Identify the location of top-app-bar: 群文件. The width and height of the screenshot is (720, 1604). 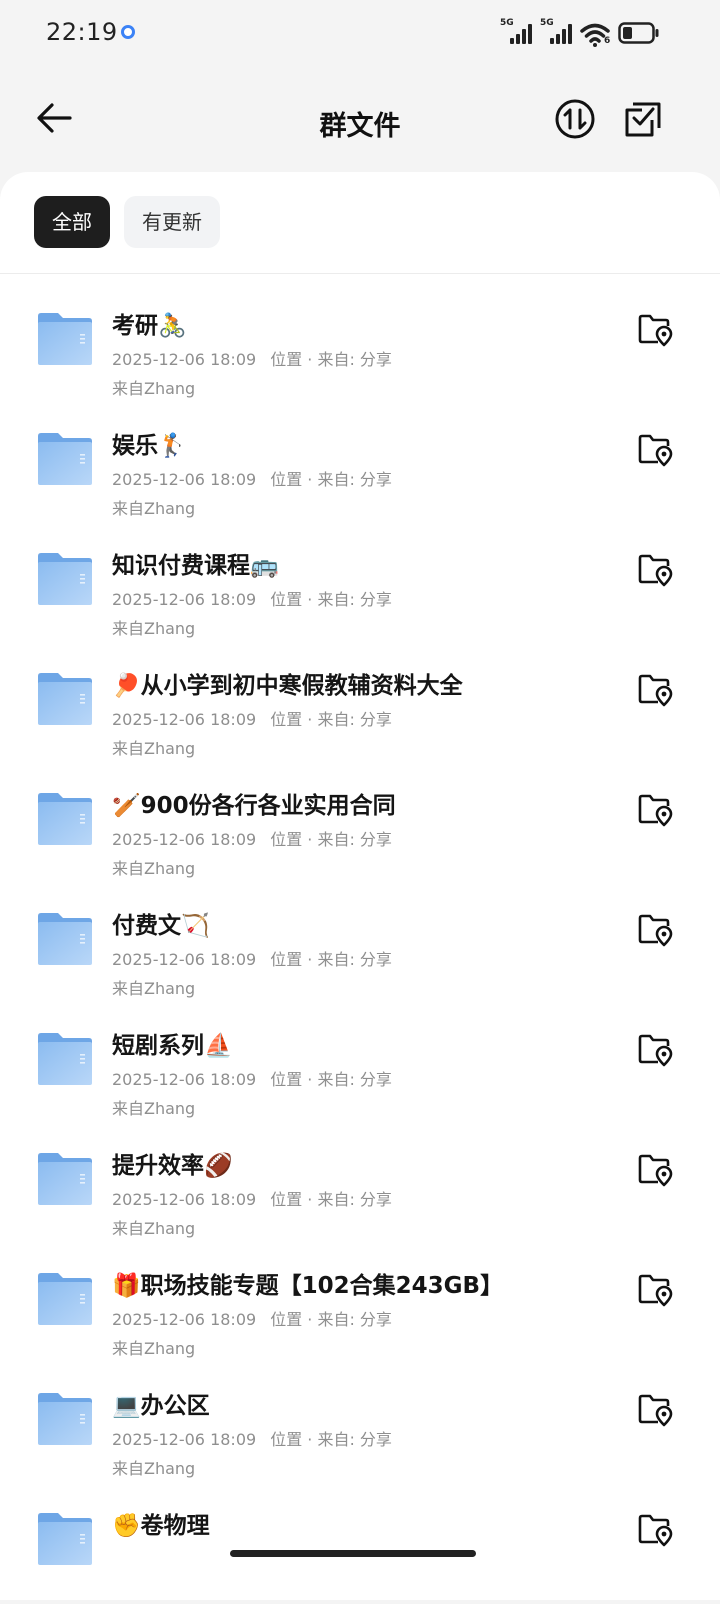
(360, 120).